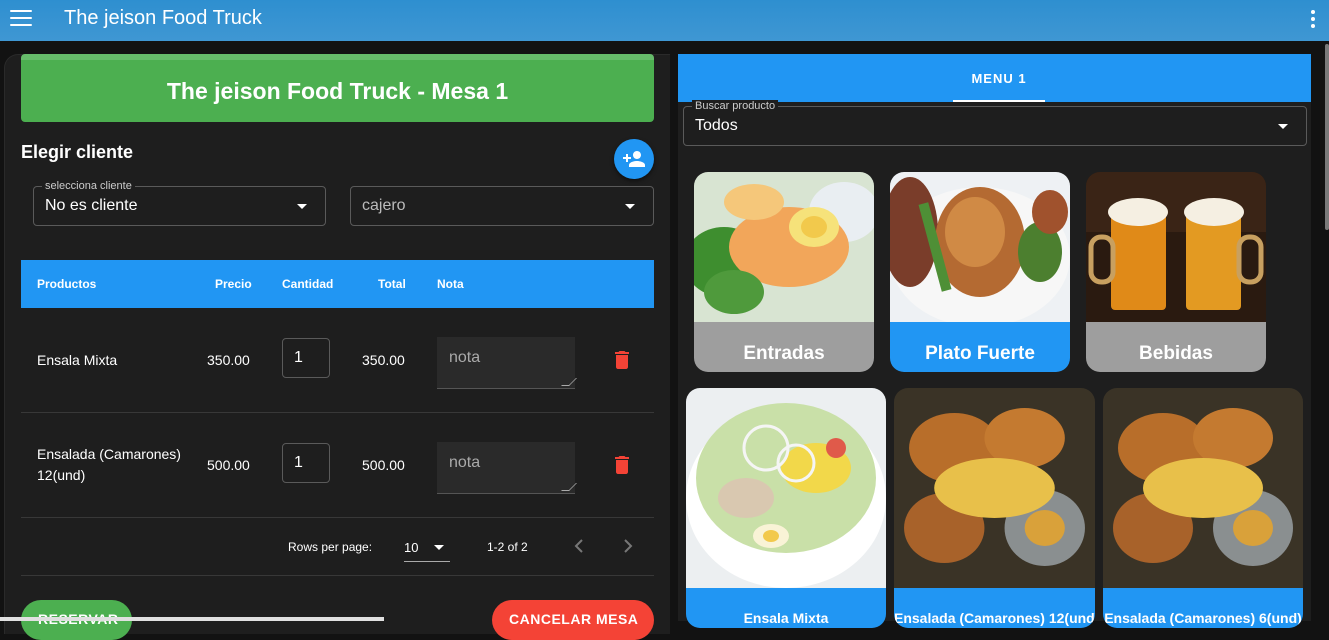  What do you see at coordinates (163, 18) in the screenshot?
I see `app-title: The jeison Food Truck` at bounding box center [163, 18].